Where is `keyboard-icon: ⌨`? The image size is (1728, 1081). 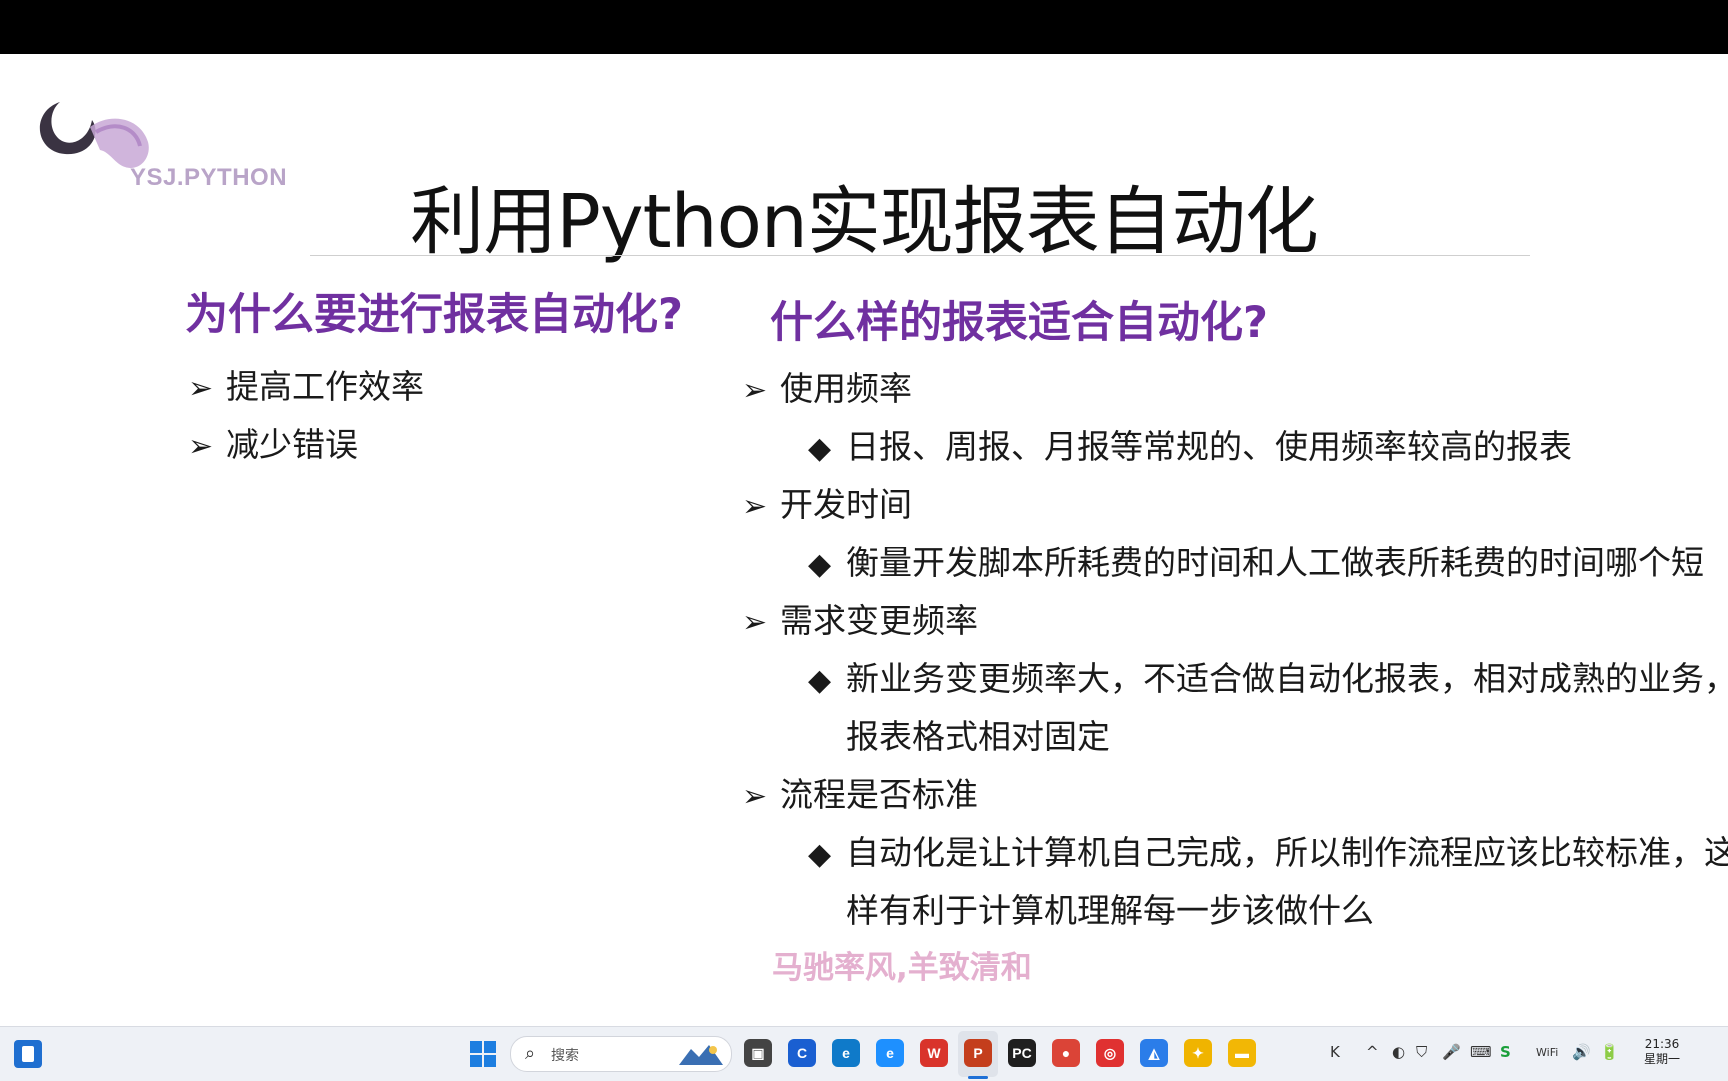
keyboard-icon: ⌨ is located at coordinates (1481, 1052).